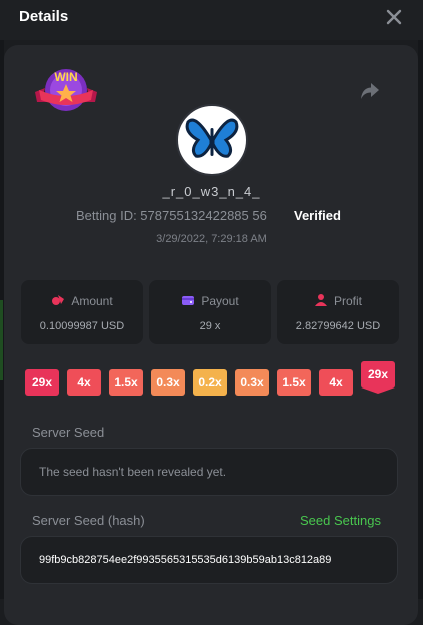  What do you see at coordinates (210, 382) in the screenshot?
I see `multiplier-chip: 0.2x` at bounding box center [210, 382].